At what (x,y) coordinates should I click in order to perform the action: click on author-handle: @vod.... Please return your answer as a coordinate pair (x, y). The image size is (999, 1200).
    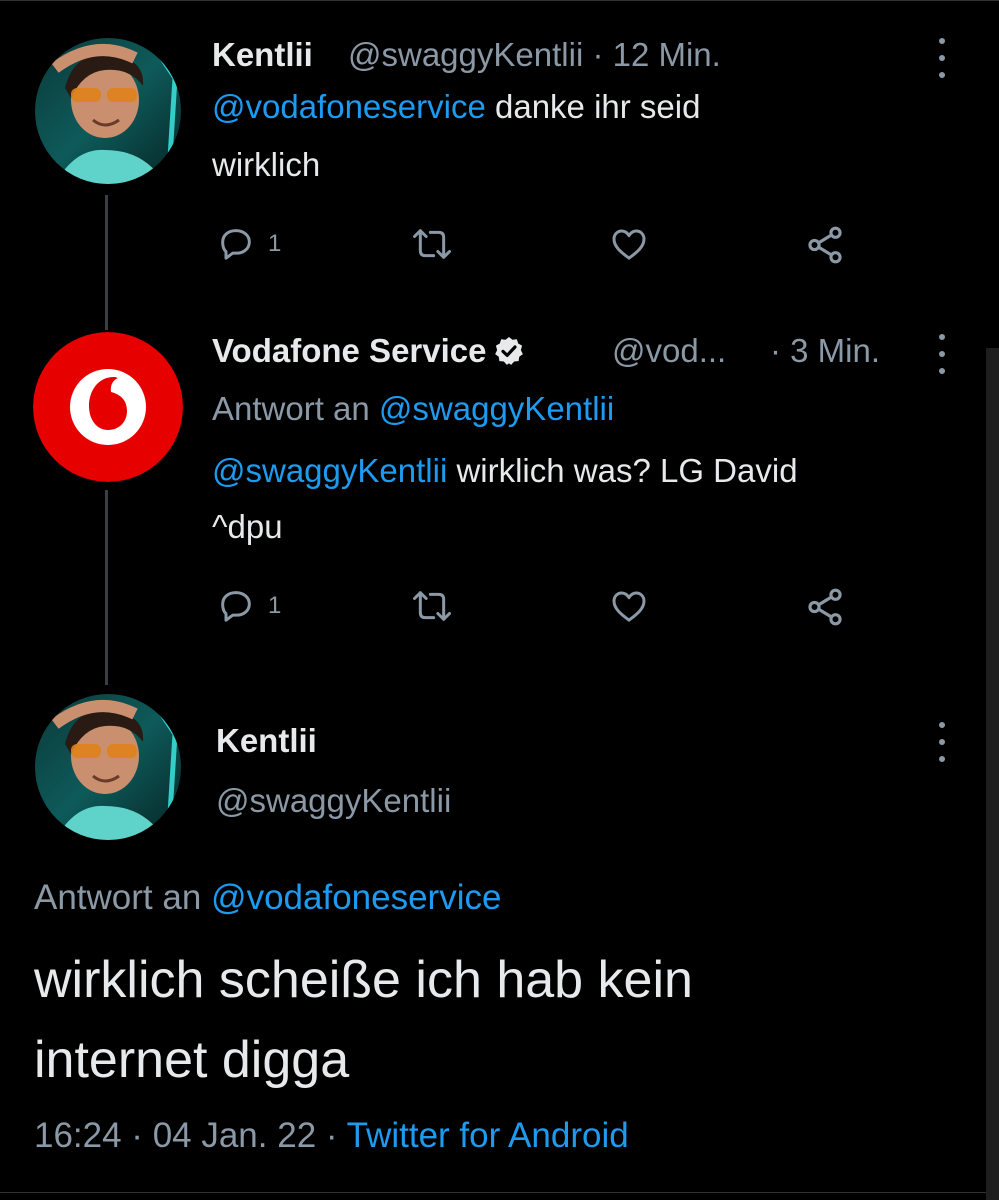
    Looking at the image, I should click on (669, 351).